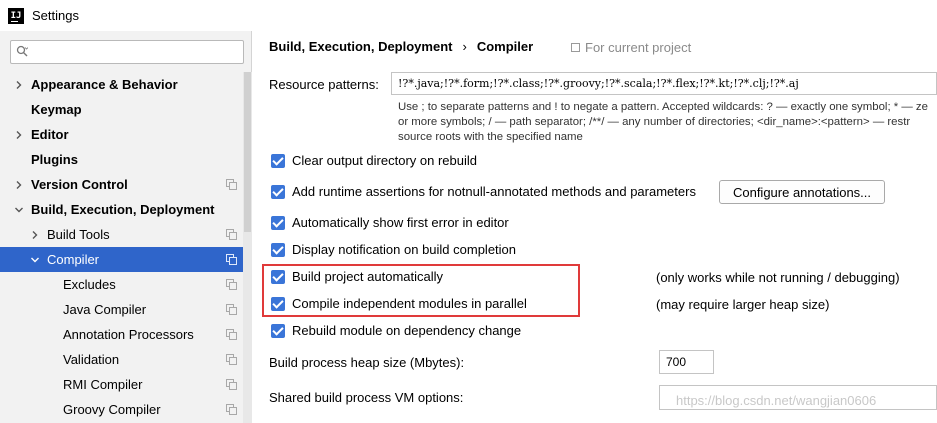 The image size is (937, 423). What do you see at coordinates (56, 109) in the screenshot?
I see `sidebar-item-label: Keymap` at bounding box center [56, 109].